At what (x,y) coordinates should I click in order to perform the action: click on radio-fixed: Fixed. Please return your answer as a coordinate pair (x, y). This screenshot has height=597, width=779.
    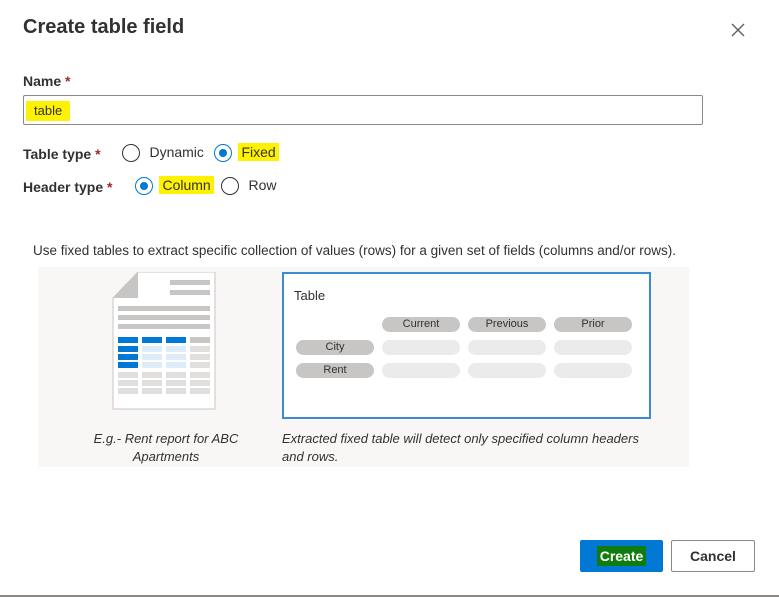
    Looking at the image, I should click on (246, 152).